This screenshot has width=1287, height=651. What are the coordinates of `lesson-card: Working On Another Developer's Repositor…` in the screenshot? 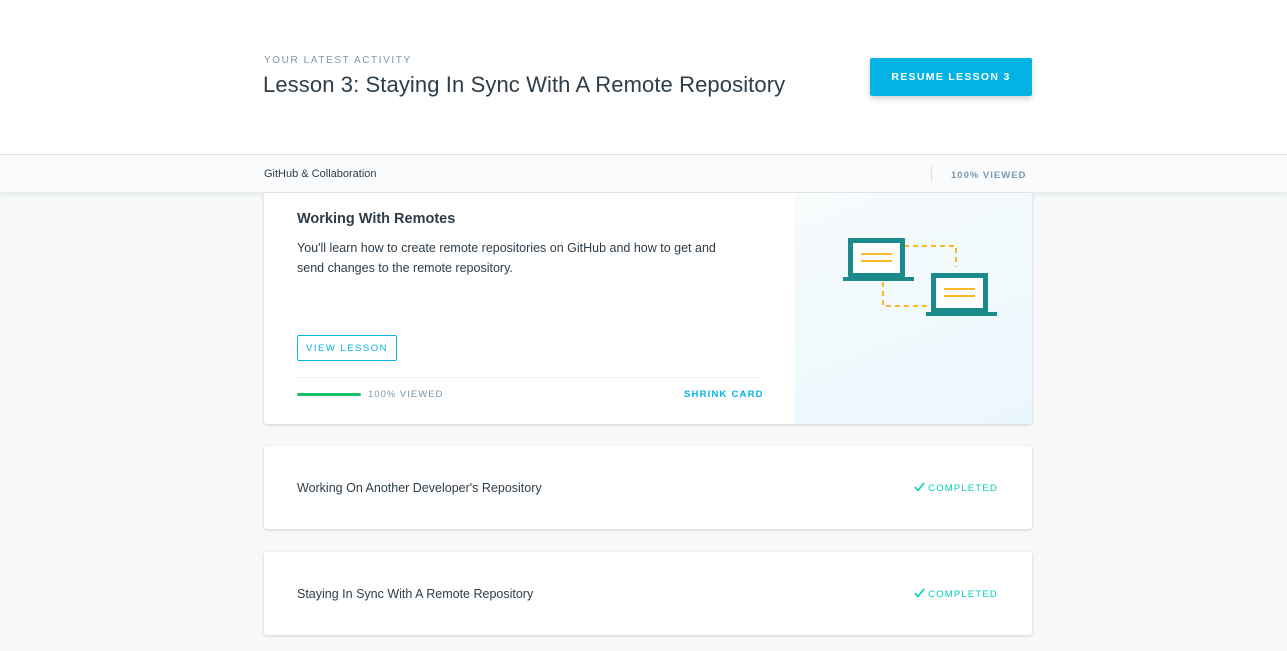 It's located at (648, 487).